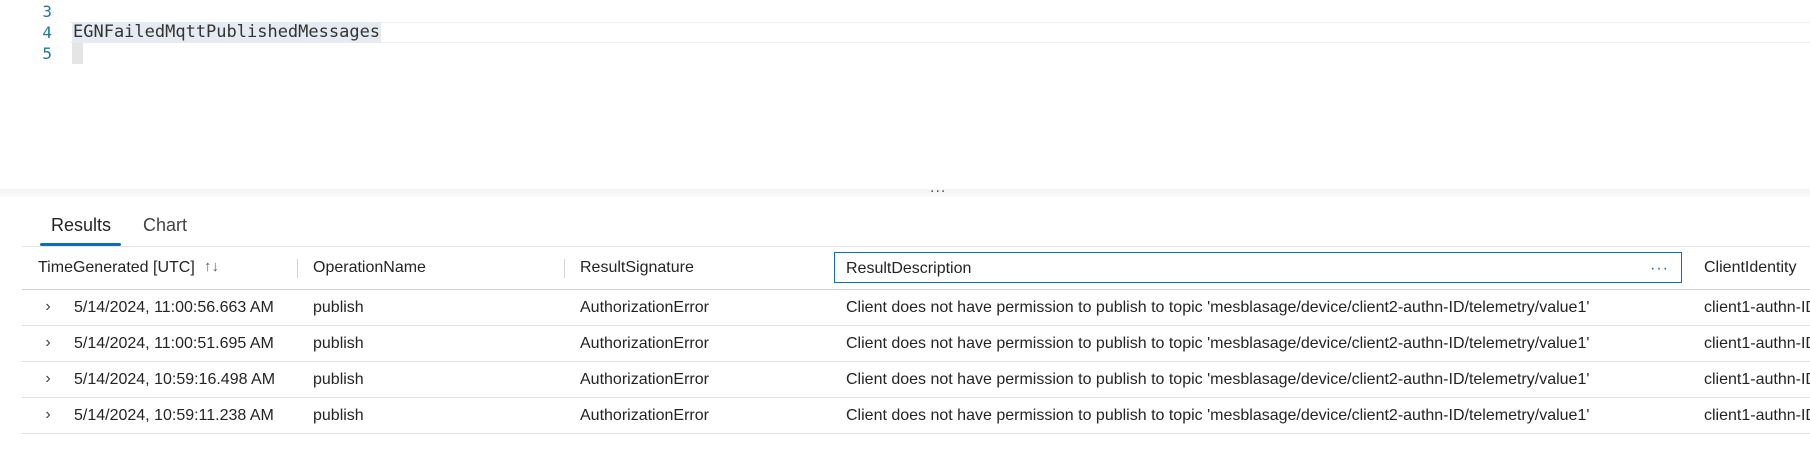  What do you see at coordinates (47, 11) in the screenshot?
I see `line-number: 3` at bounding box center [47, 11].